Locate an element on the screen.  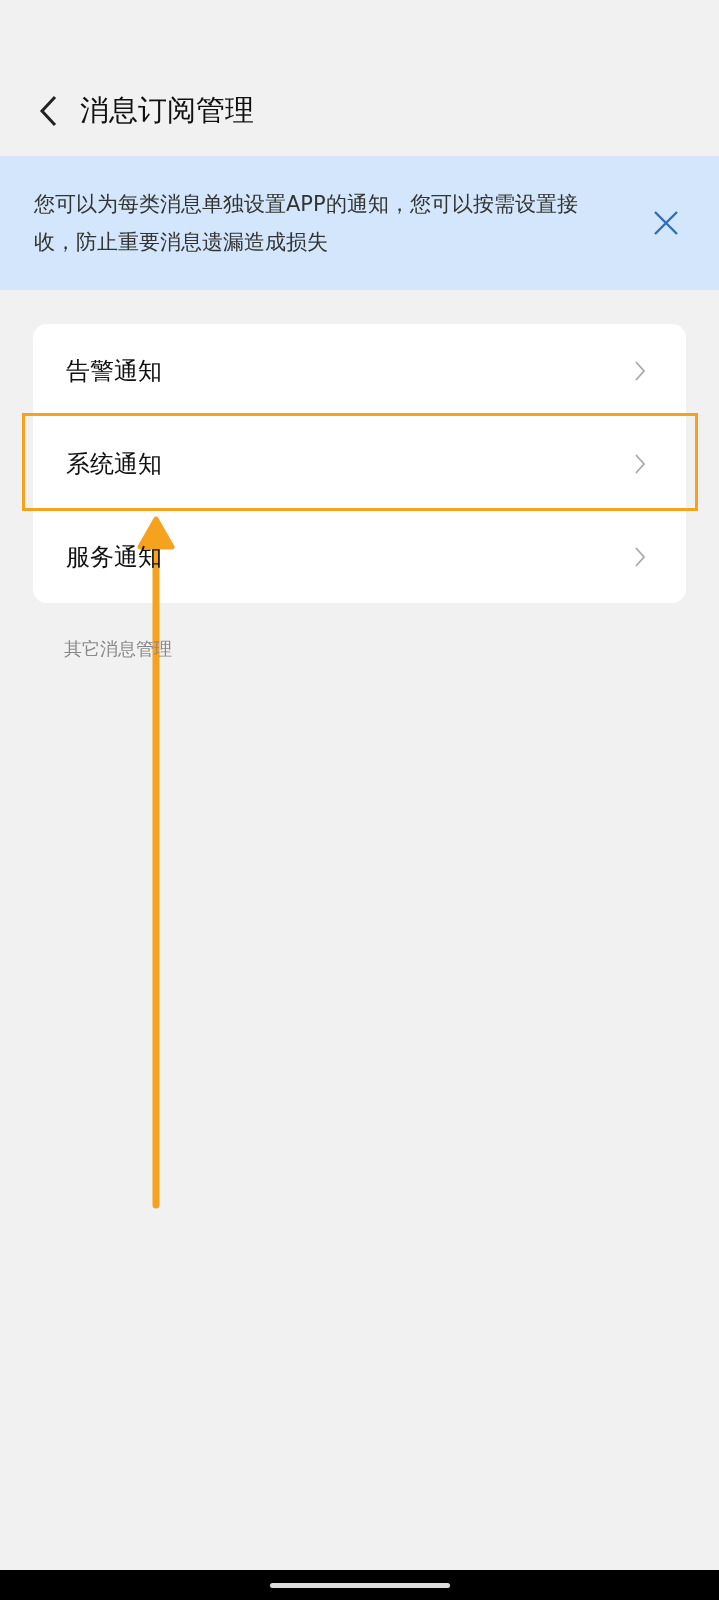
banner-text: 您可以为每类消息单独设置APP的通知，您可以按需设置接收，防止重要消息遗漏造成损失 is located at coordinates (306, 223).